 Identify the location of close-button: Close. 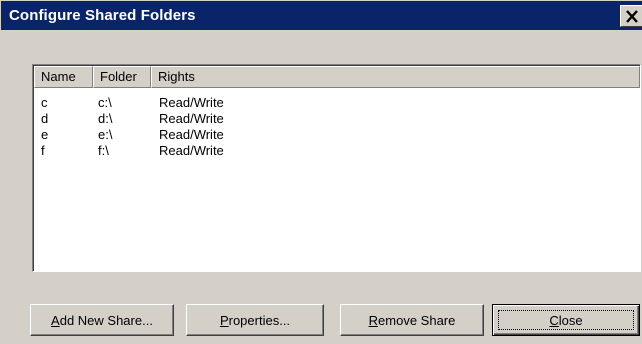
(566, 320).